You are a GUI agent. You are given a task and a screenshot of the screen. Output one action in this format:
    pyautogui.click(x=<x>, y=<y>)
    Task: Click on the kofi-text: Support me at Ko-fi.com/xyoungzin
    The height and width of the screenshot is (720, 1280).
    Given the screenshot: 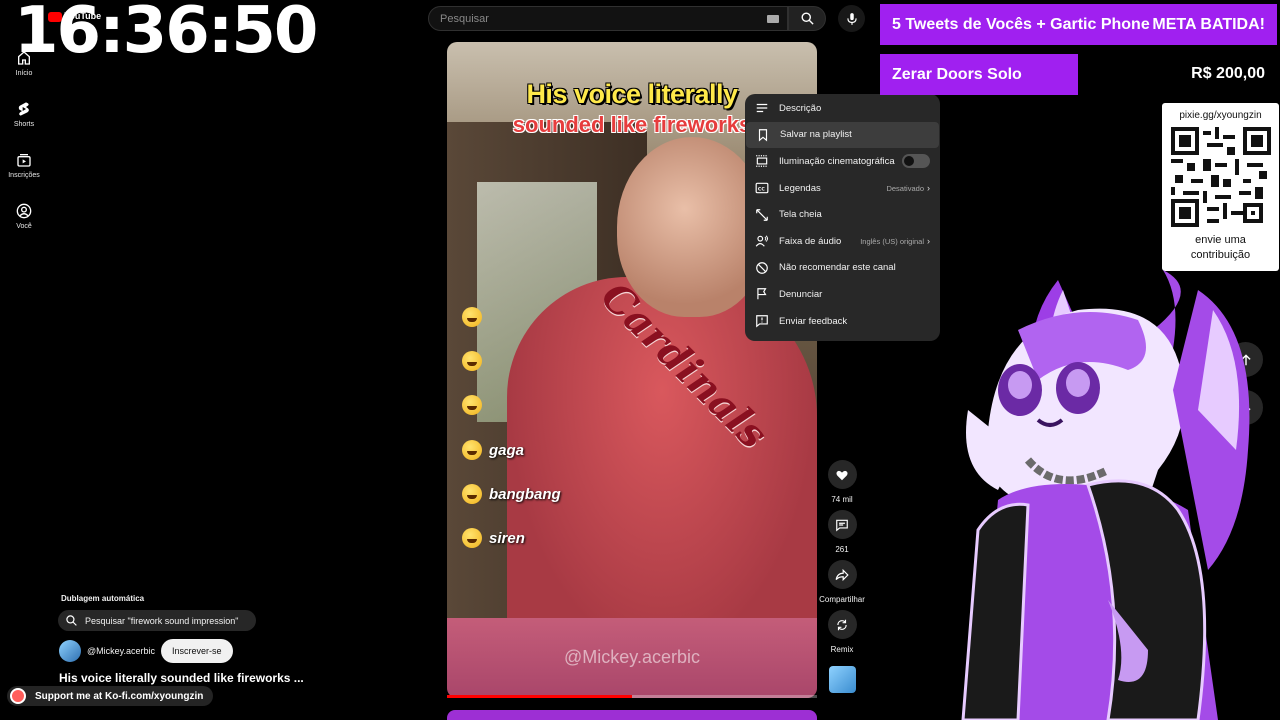 What is the action you would take?
    pyautogui.click(x=119, y=696)
    